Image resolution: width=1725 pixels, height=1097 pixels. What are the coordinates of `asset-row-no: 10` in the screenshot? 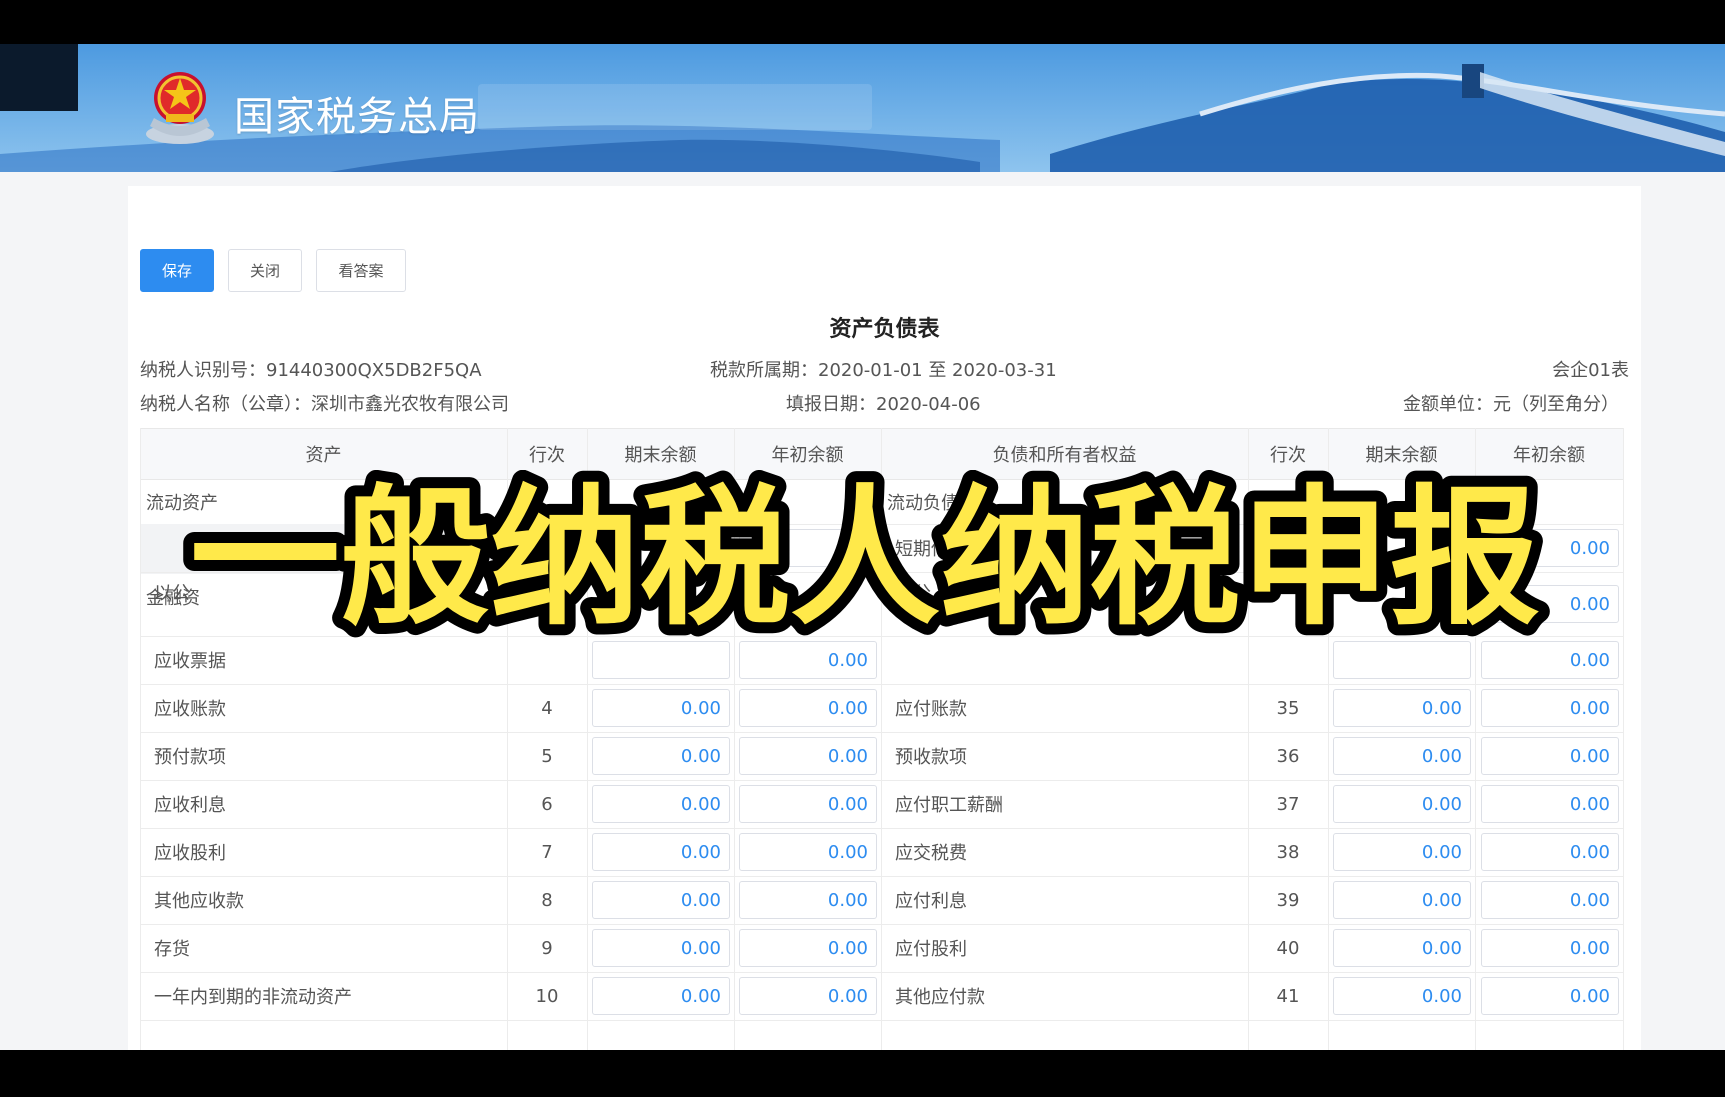 It's located at (547, 996).